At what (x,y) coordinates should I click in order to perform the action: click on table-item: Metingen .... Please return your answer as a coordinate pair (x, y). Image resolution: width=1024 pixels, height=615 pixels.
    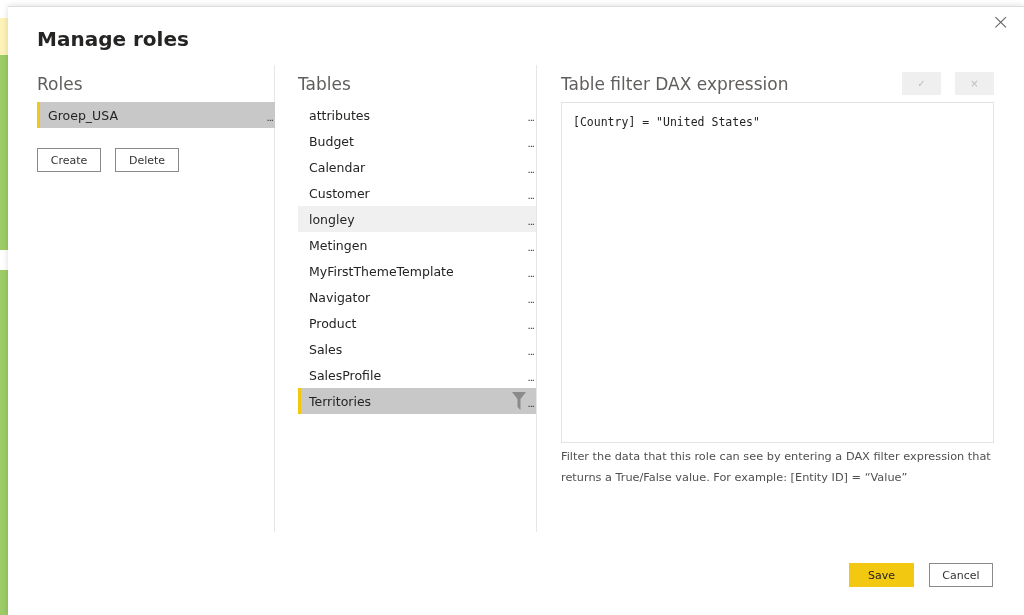
    Looking at the image, I should click on (417, 245).